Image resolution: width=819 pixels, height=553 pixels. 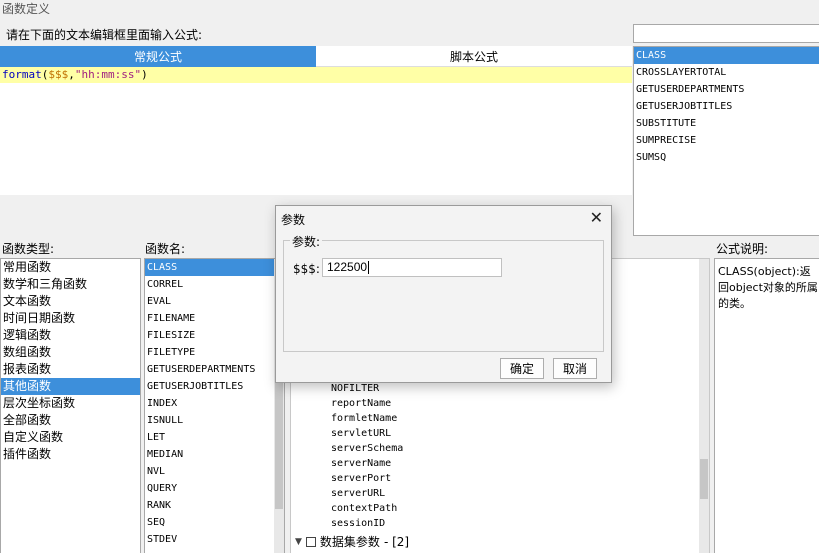 I want to click on function-name-item: NVL, so click(x=214, y=471).